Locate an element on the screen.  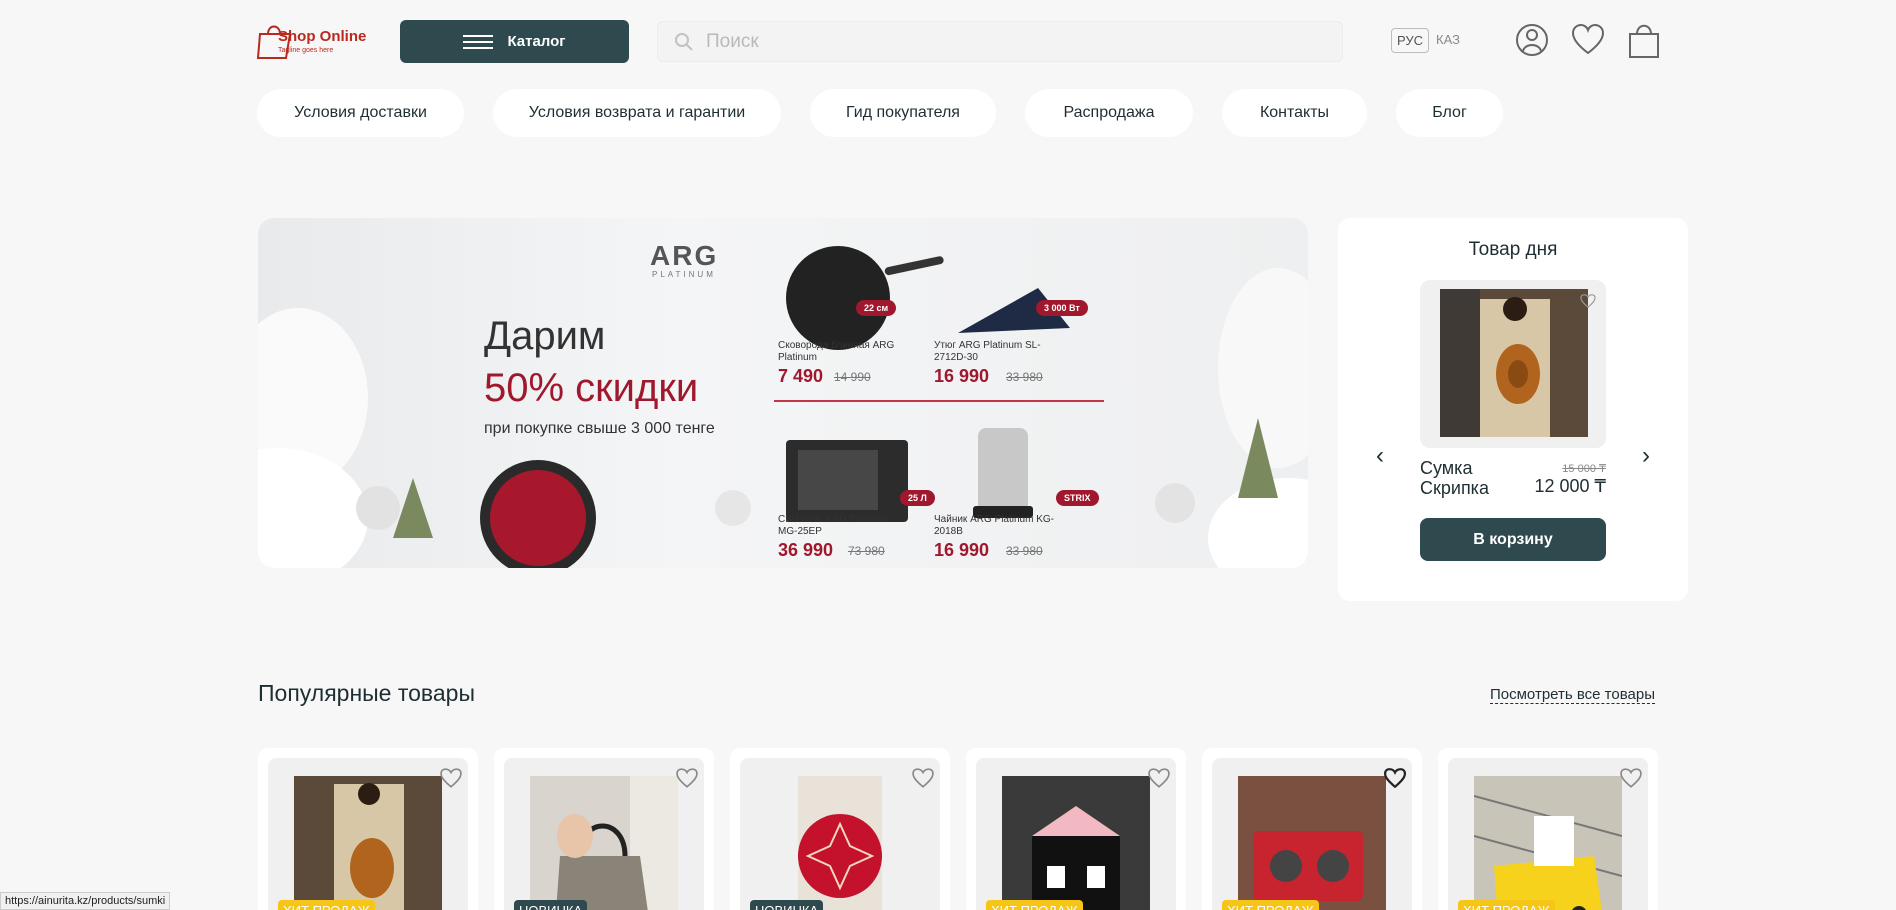
pod-old-price: 15 000 ₸ is located at coordinates (1584, 469).